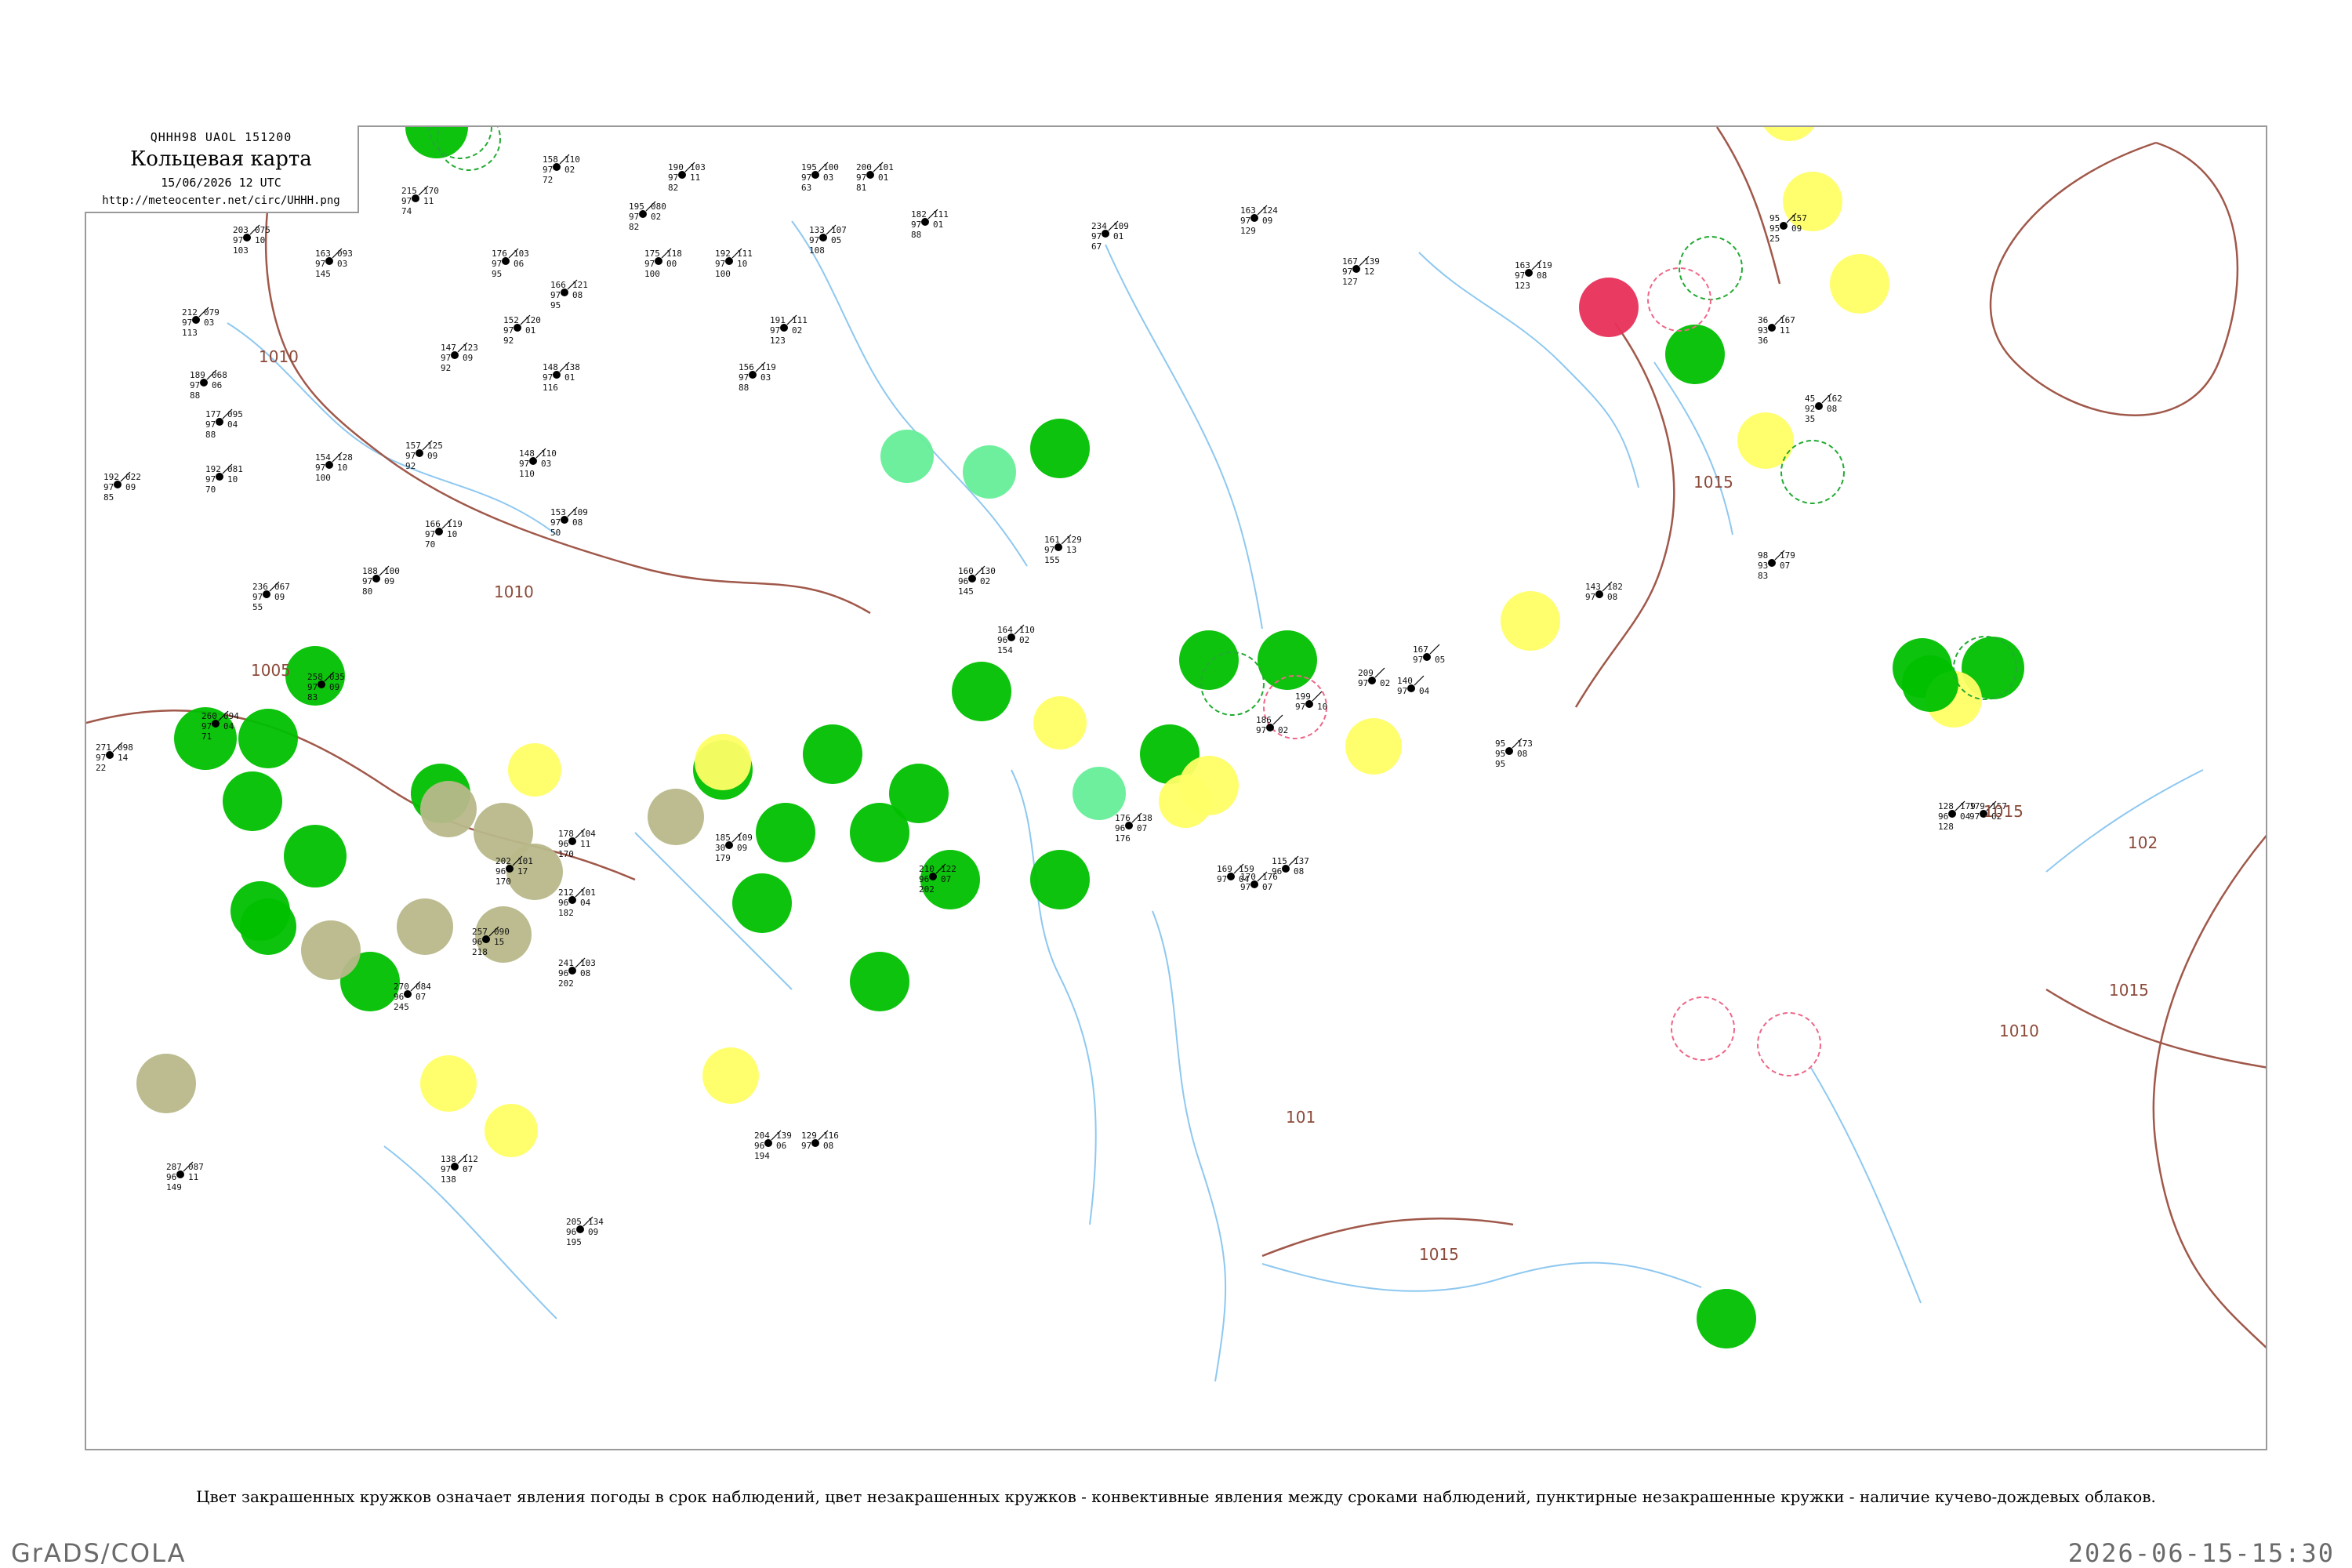 Image resolution: width=2352 pixels, height=1568 pixels. What do you see at coordinates (381, 581) in the screenshot?
I see `station-plot: 1889780 10009` at bounding box center [381, 581].